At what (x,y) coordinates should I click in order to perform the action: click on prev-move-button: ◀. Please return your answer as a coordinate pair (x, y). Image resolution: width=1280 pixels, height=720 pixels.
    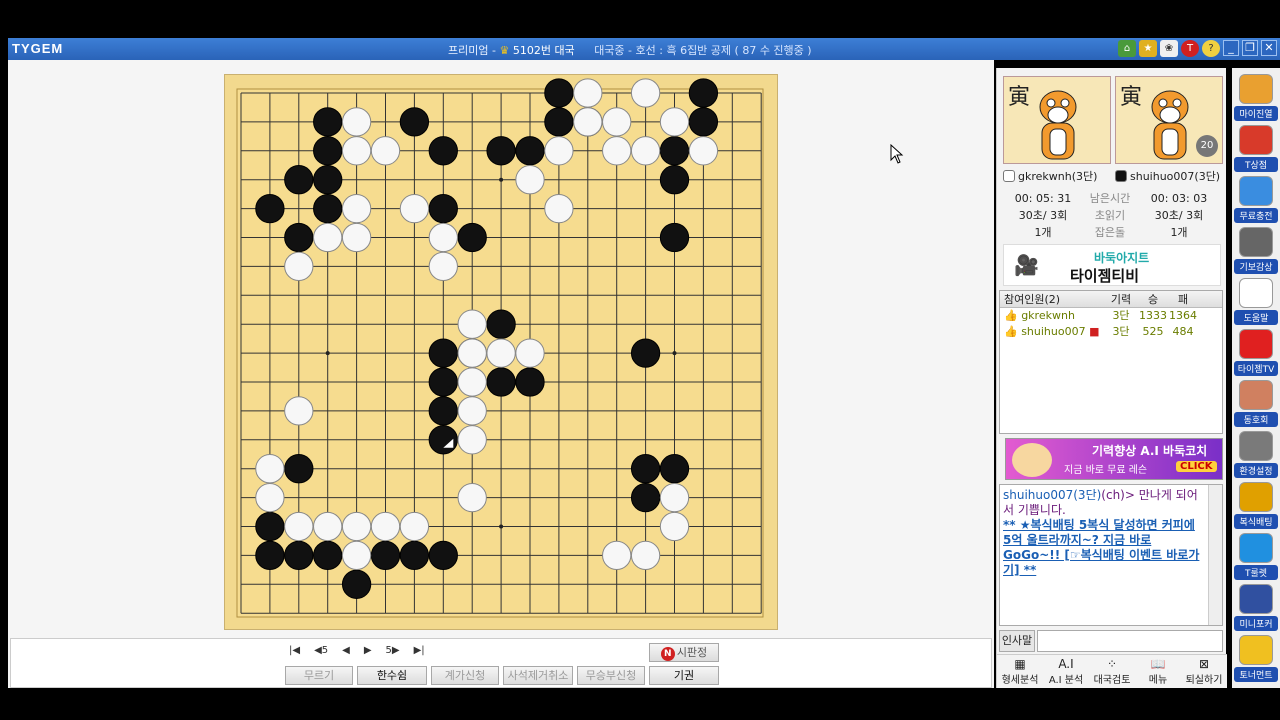
    Looking at the image, I should click on (346, 650).